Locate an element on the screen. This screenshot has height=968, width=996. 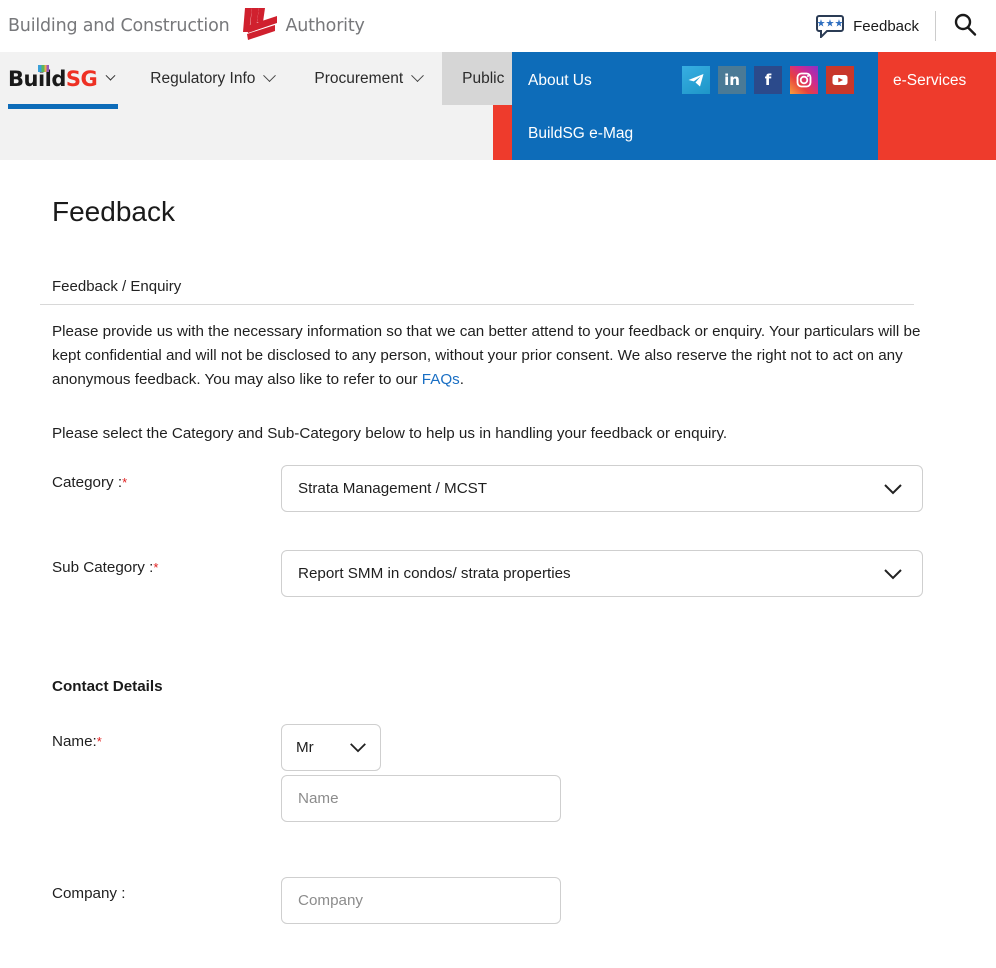
linkedin-icon: in is located at coordinates (732, 80).